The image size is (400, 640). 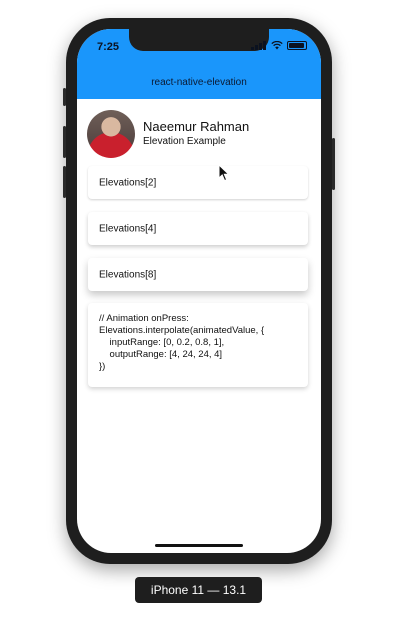 I want to click on volume-down-button, so click(x=64, y=182).